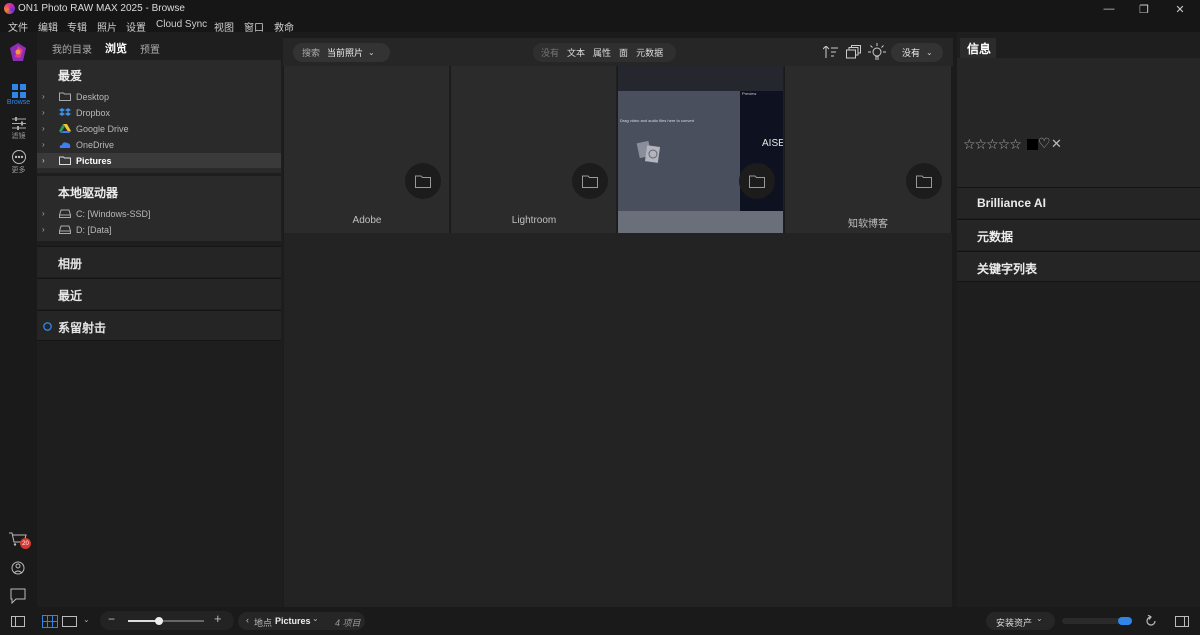 This screenshot has height=635, width=1200. Describe the element at coordinates (341, 52) in the screenshot. I see `search-dropdown: 搜索 当前照片 ⌄` at that location.